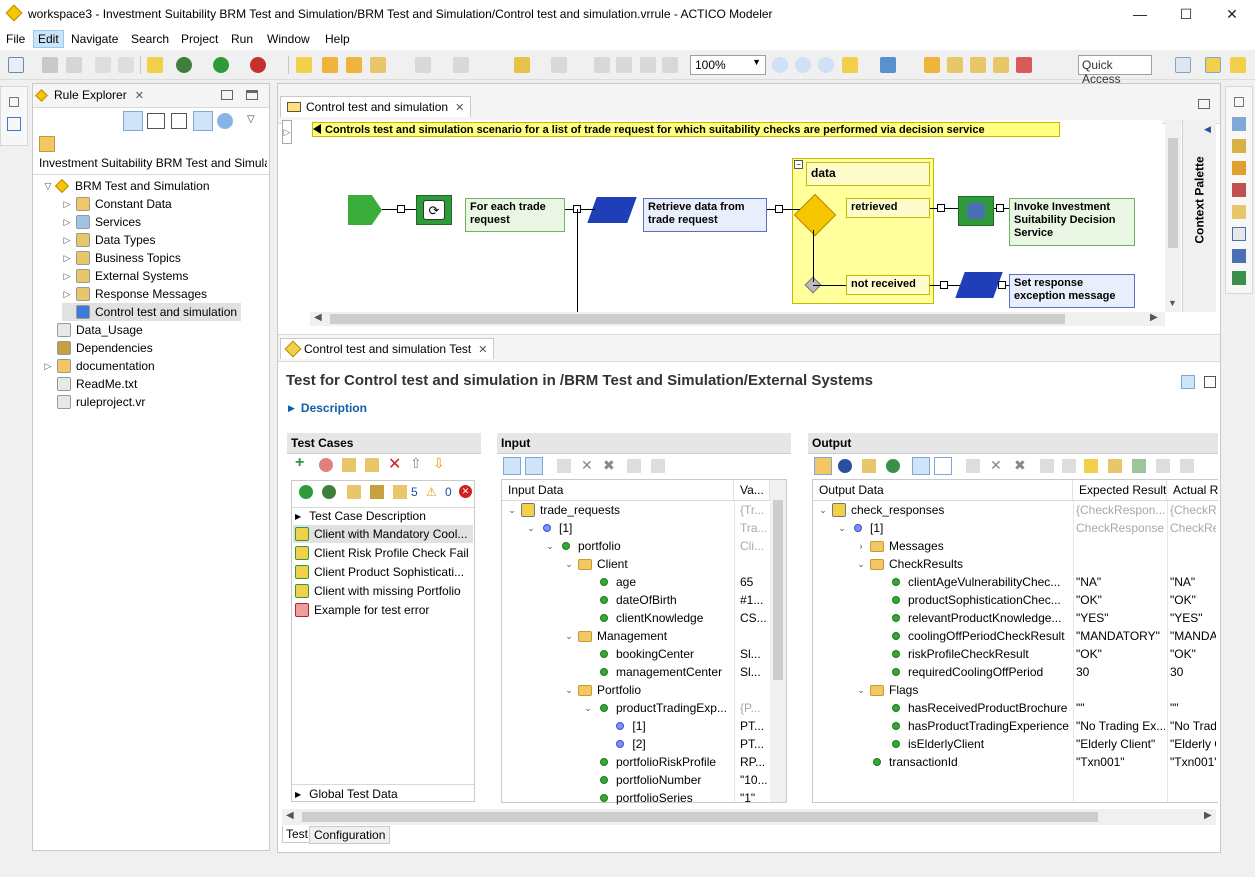 This screenshot has height=877, width=1255. Describe the element at coordinates (1140, 14) in the screenshot. I see `minimize-button: —` at that location.